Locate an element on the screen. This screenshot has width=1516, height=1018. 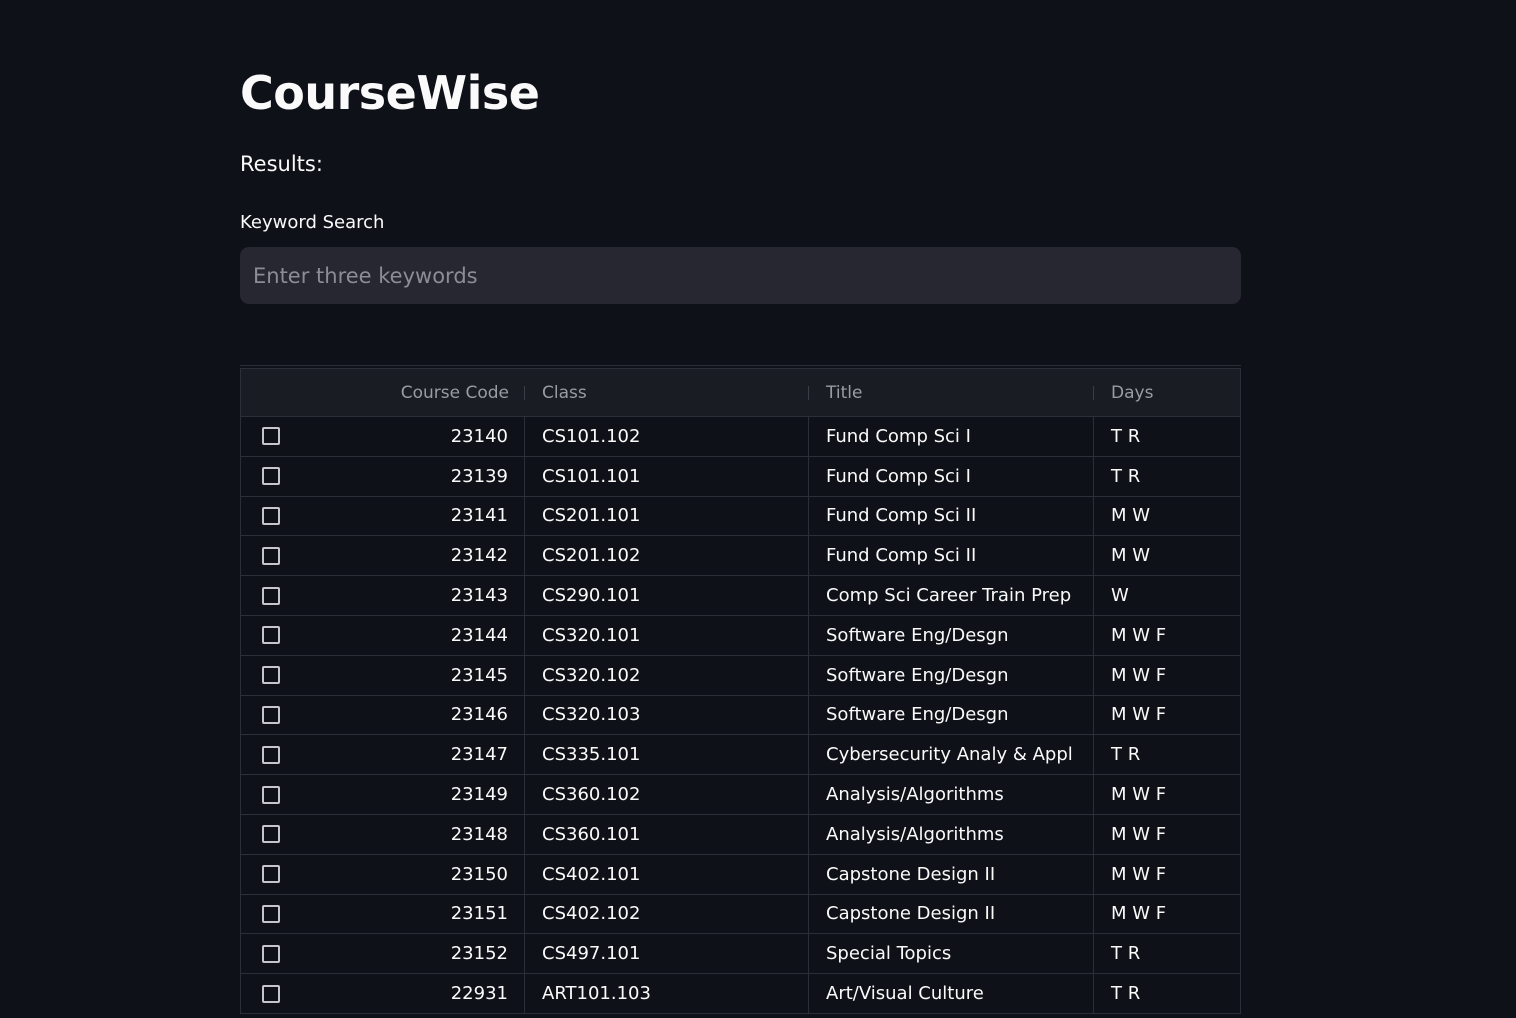
keyword-search-label: Keyword Search is located at coordinates (312, 222).